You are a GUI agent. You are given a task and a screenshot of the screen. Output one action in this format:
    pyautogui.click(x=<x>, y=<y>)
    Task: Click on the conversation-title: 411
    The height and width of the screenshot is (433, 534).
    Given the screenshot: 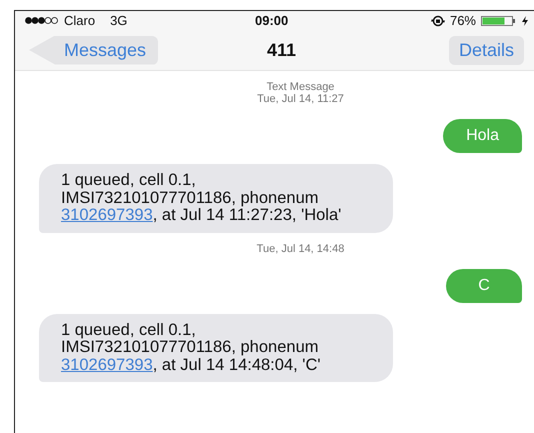 What is the action you would take?
    pyautogui.click(x=281, y=50)
    